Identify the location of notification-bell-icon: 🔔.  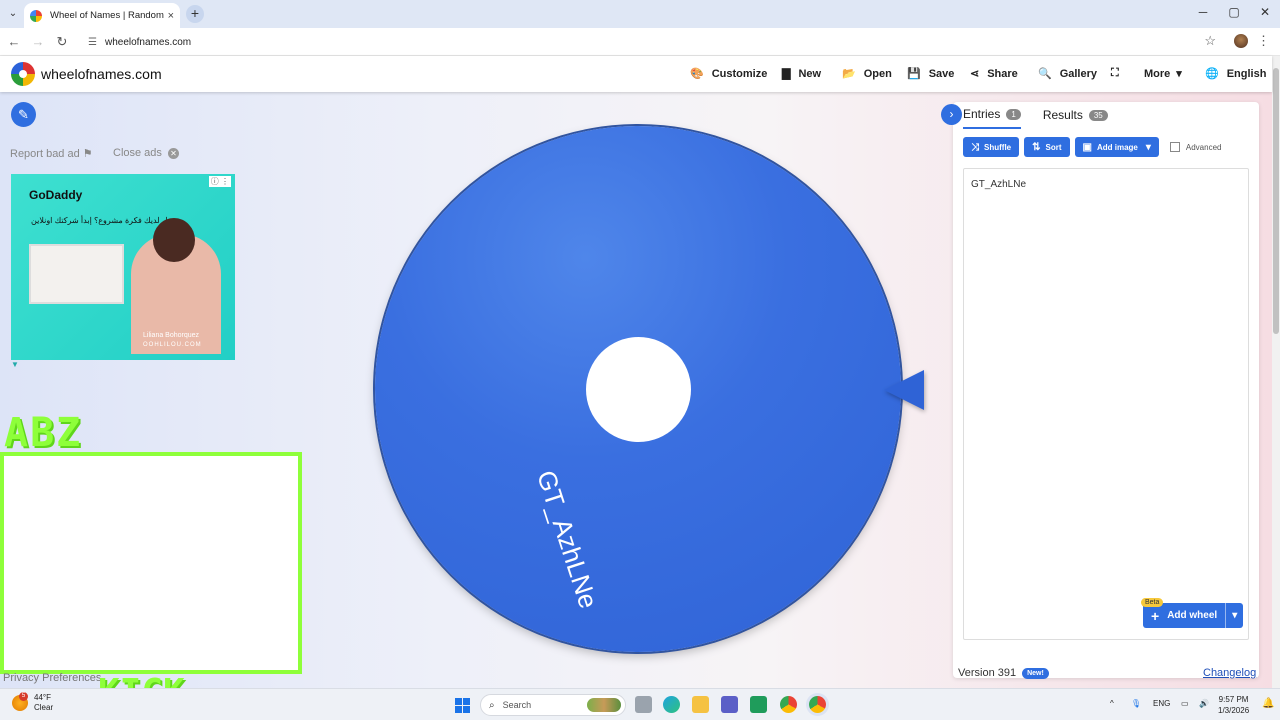
(1268, 703).